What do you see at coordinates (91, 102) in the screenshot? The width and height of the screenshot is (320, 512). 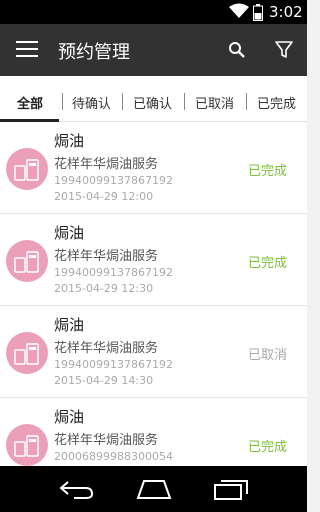 I see `tab-pending: 待确认` at bounding box center [91, 102].